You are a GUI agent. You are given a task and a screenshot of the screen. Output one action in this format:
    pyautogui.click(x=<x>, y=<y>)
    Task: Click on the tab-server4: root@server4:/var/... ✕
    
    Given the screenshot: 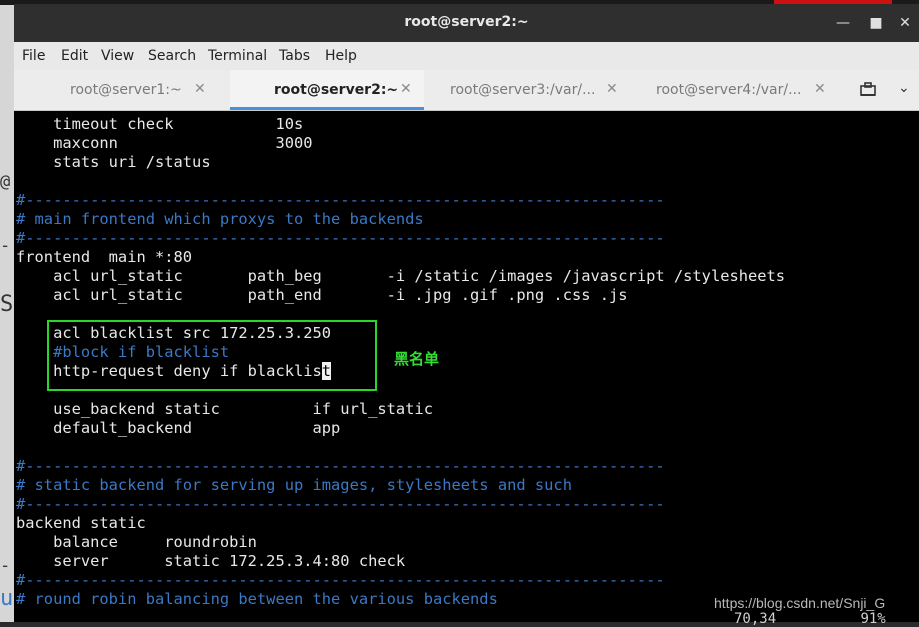 What is the action you would take?
    pyautogui.click(x=728, y=90)
    